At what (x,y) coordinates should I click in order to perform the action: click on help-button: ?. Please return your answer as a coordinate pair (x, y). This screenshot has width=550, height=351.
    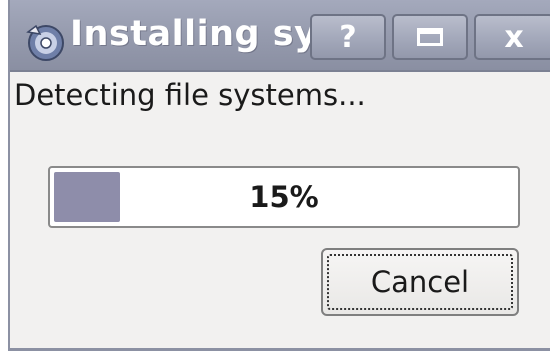
    Looking at the image, I should click on (348, 37).